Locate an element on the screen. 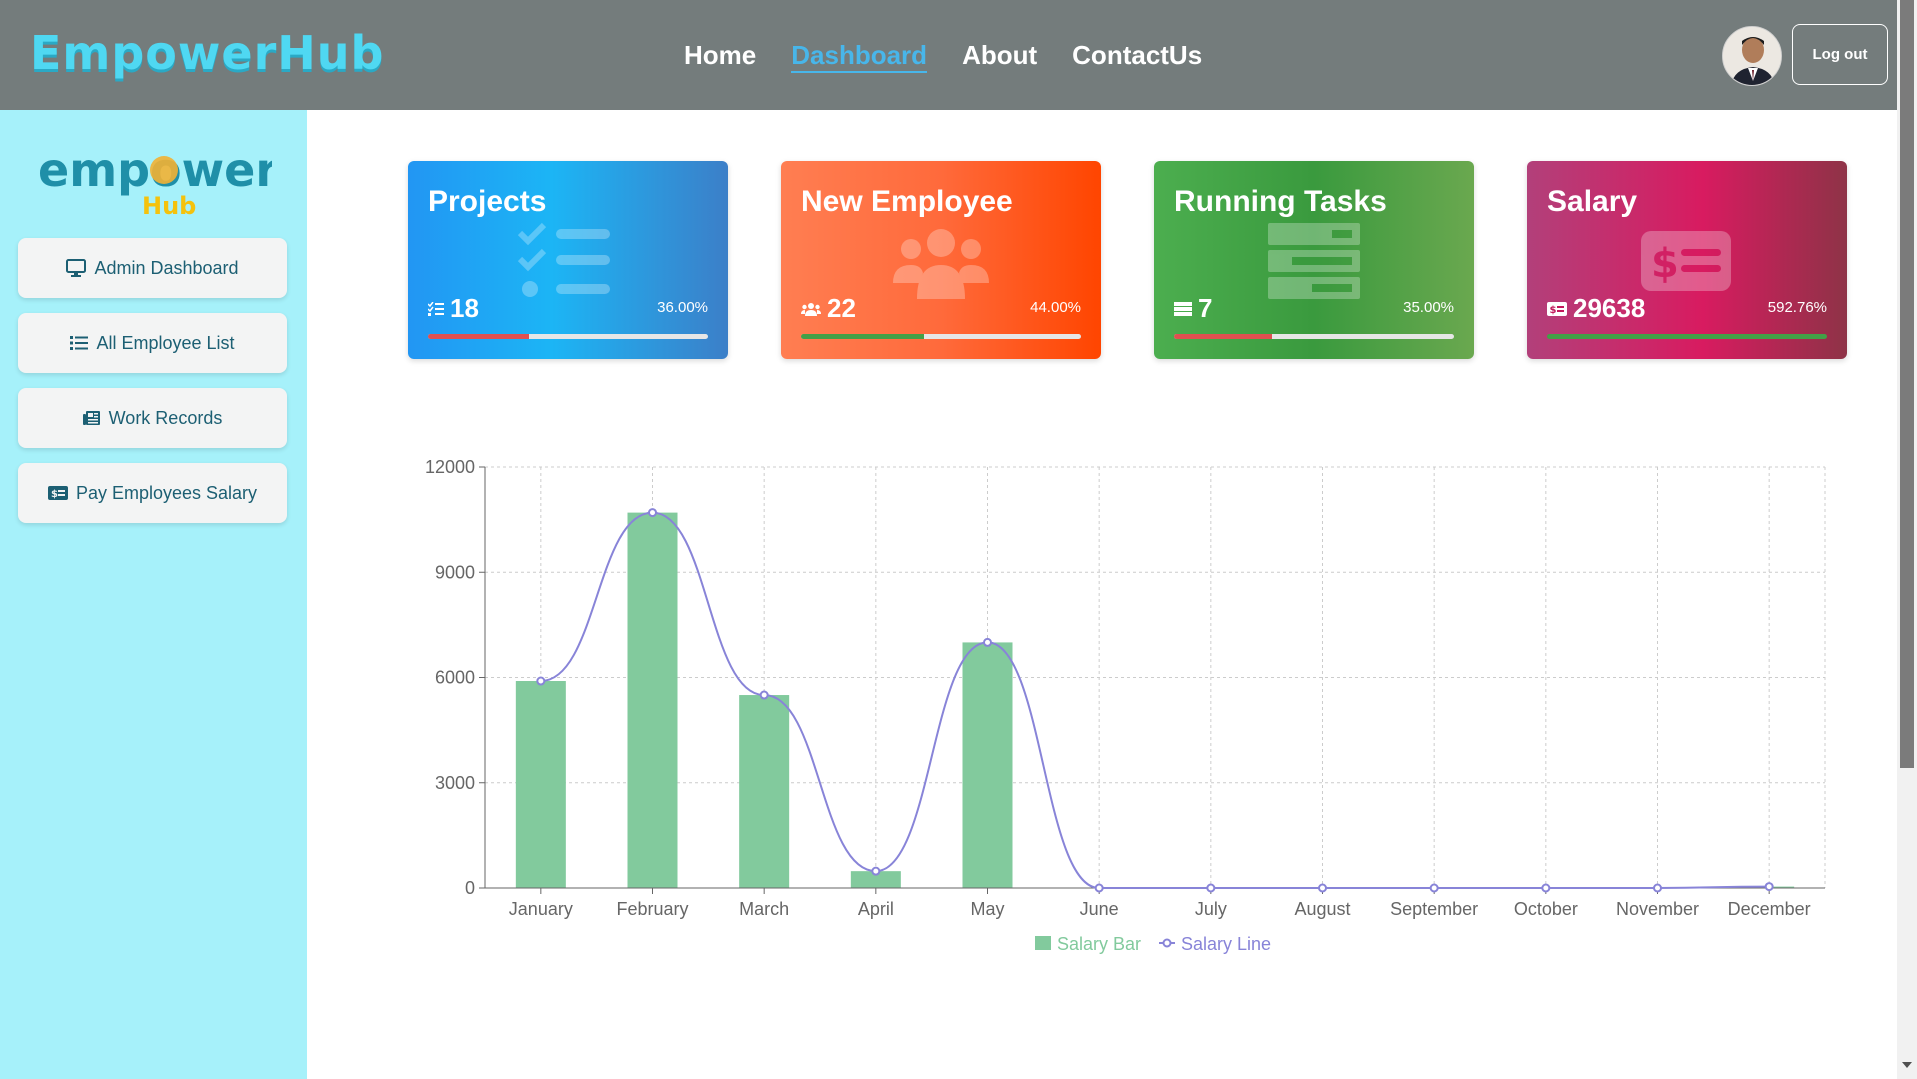 The height and width of the screenshot is (1079, 1917). card-value: $ 29638 is located at coordinates (1596, 308).